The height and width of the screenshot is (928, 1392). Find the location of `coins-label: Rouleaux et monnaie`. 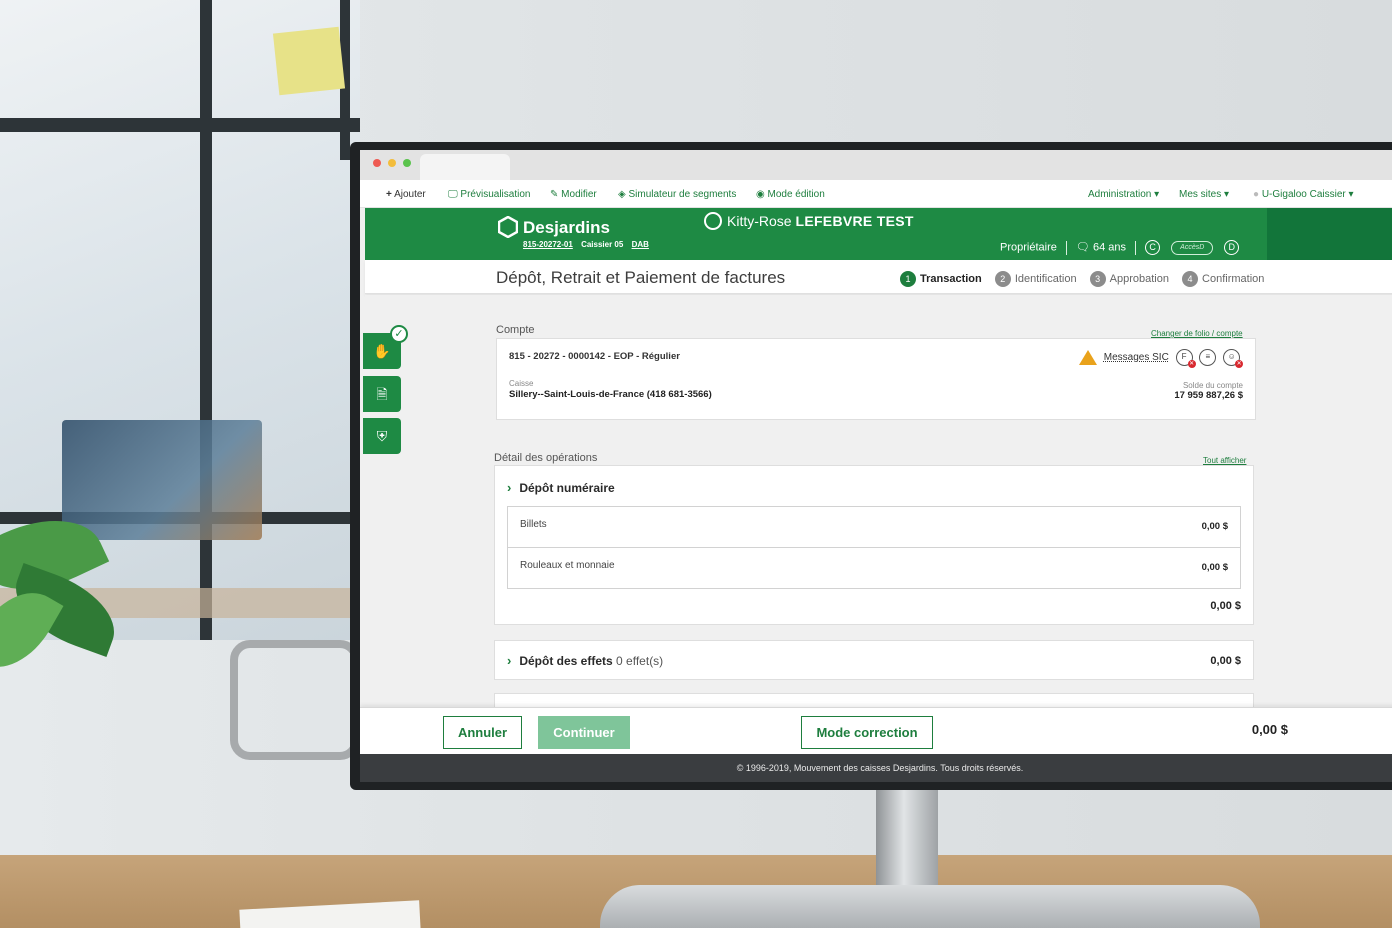

coins-label: Rouleaux et monnaie is located at coordinates (567, 565).